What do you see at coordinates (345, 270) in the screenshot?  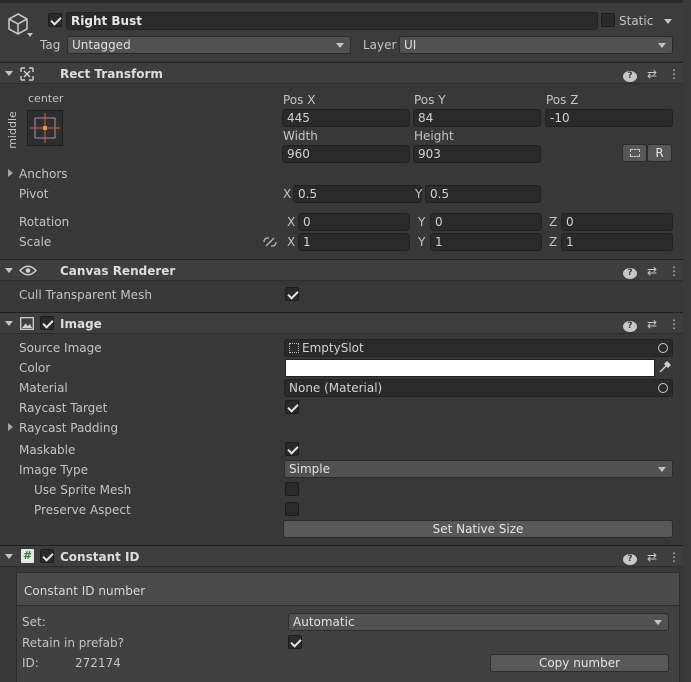 I see `canvas-renderer-header: Canvas Renderer ? ⇄ ⋮` at bounding box center [345, 270].